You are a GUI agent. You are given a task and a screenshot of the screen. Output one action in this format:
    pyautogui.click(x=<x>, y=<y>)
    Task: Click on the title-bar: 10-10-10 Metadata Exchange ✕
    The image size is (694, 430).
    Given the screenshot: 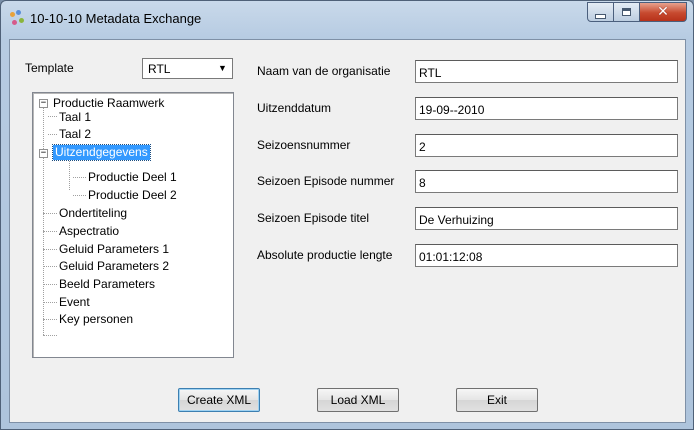 What is the action you would take?
    pyautogui.click(x=347, y=20)
    